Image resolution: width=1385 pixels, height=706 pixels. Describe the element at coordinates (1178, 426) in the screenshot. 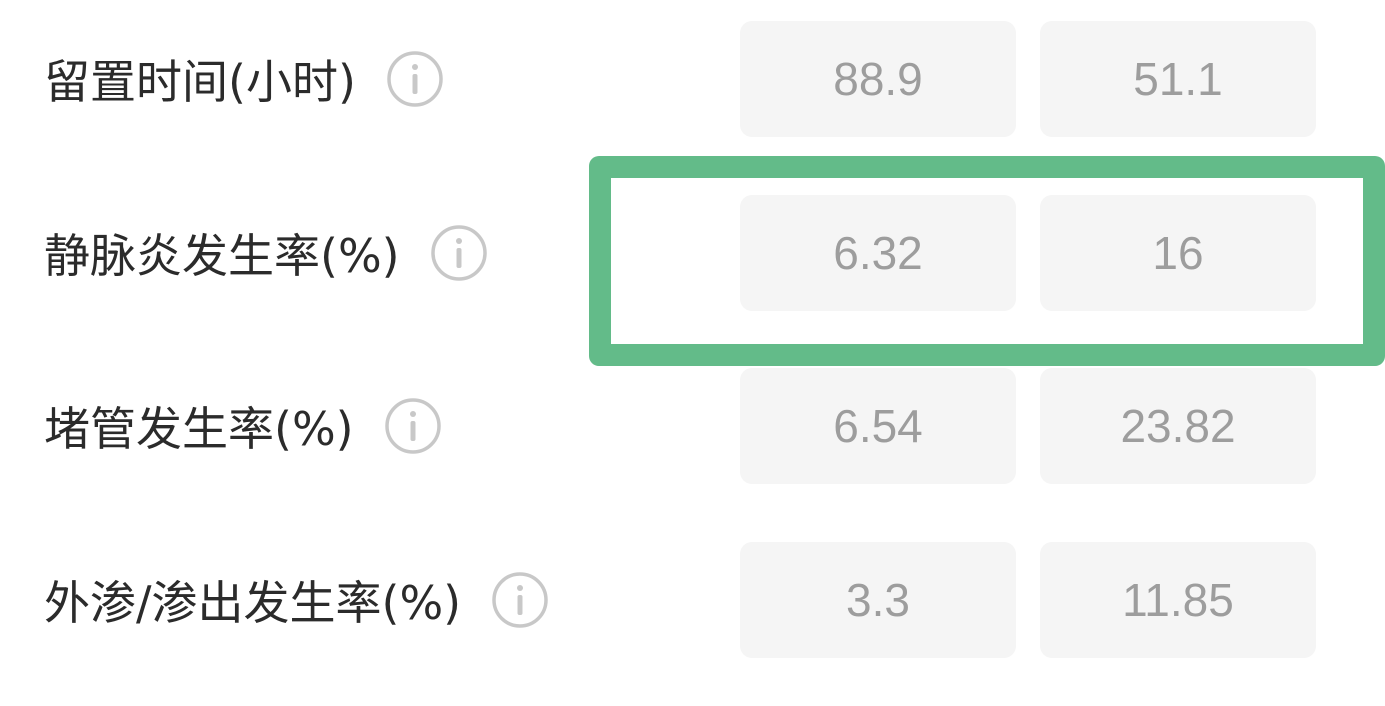

I see `value-cell-b: 23.82` at that location.